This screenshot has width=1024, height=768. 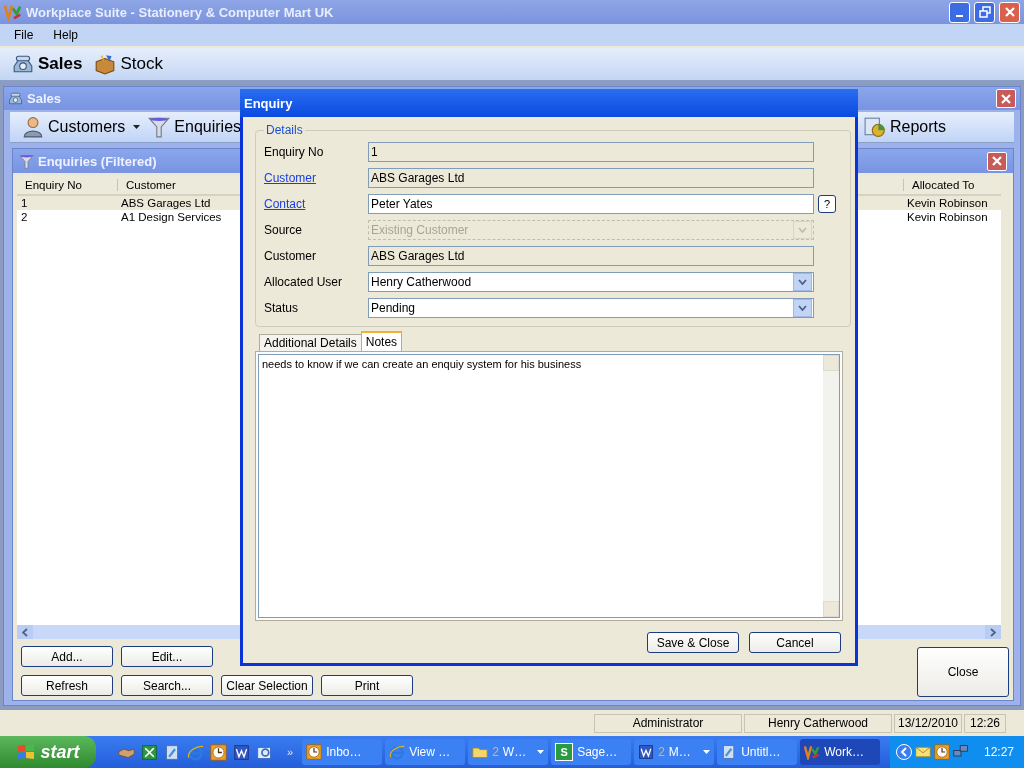 What do you see at coordinates (33, 127) in the screenshot?
I see `person-icon` at bounding box center [33, 127].